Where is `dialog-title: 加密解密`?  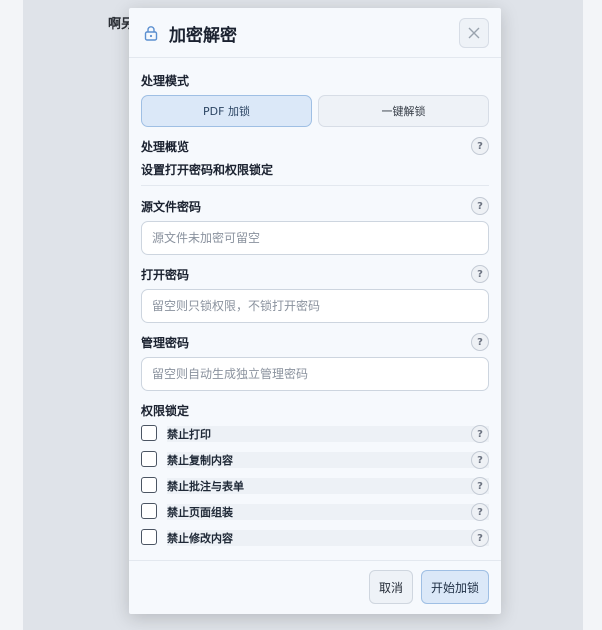
dialog-title: 加密解密 is located at coordinates (203, 36).